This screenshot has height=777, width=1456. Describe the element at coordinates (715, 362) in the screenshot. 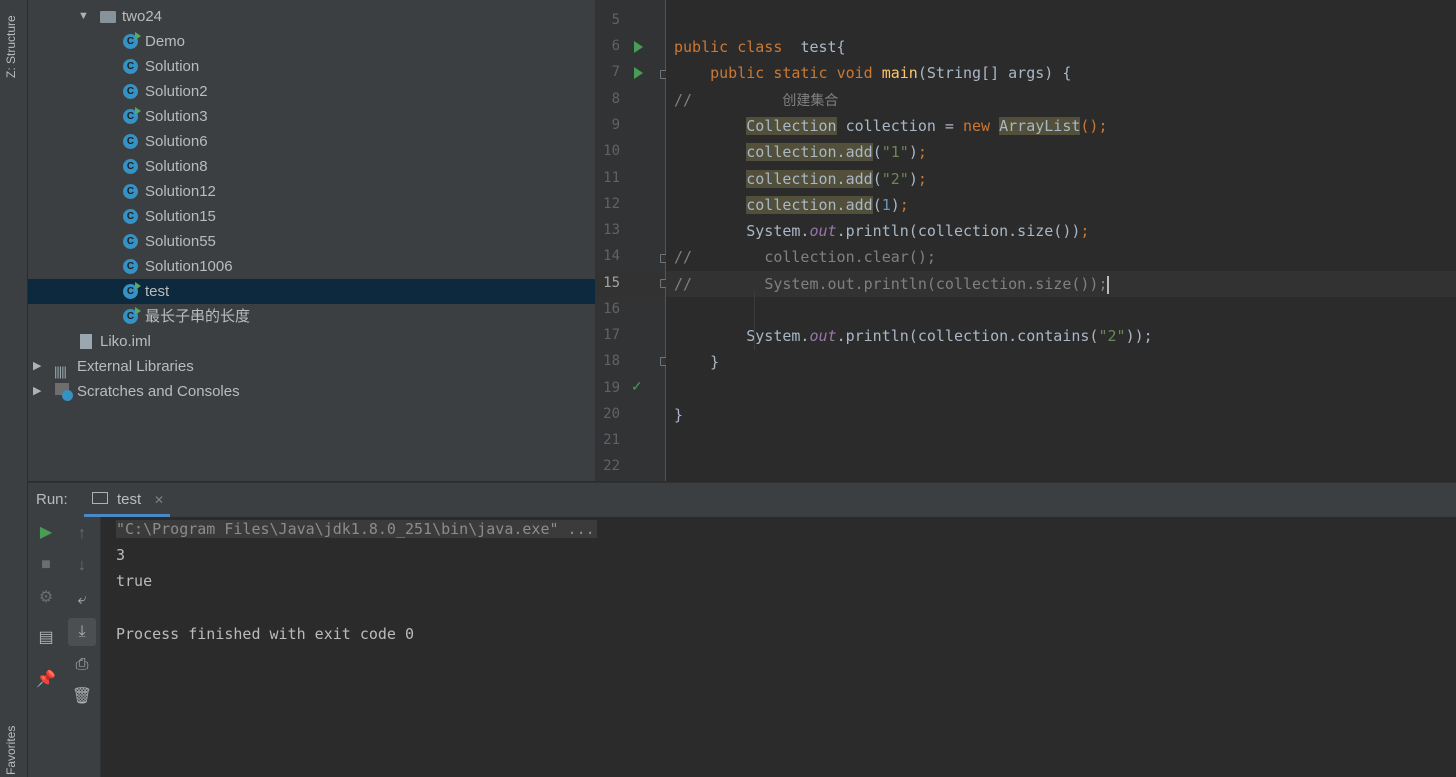

I see `code-line-18: }` at that location.